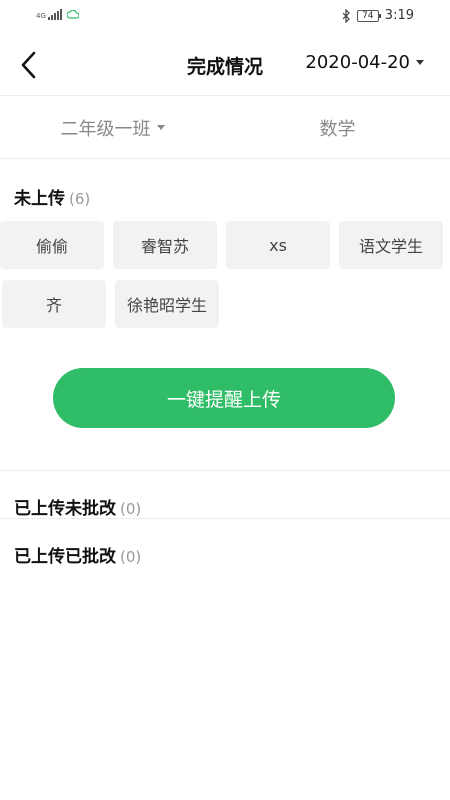 The width and height of the screenshot is (450, 800). What do you see at coordinates (65, 557) in the screenshot?
I see `uploaded-reviewed-label: 已上传已批改` at bounding box center [65, 557].